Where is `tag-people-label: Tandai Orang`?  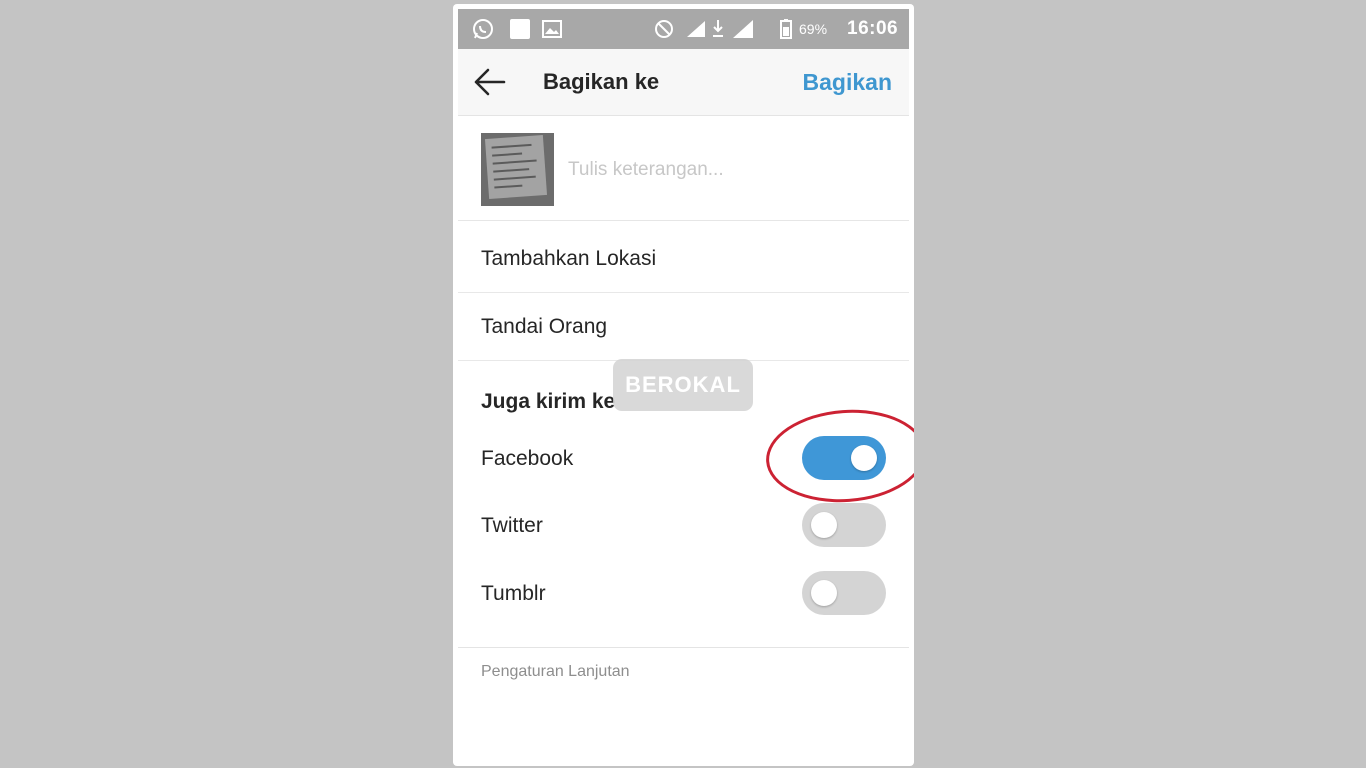 tag-people-label: Tandai Orang is located at coordinates (544, 326).